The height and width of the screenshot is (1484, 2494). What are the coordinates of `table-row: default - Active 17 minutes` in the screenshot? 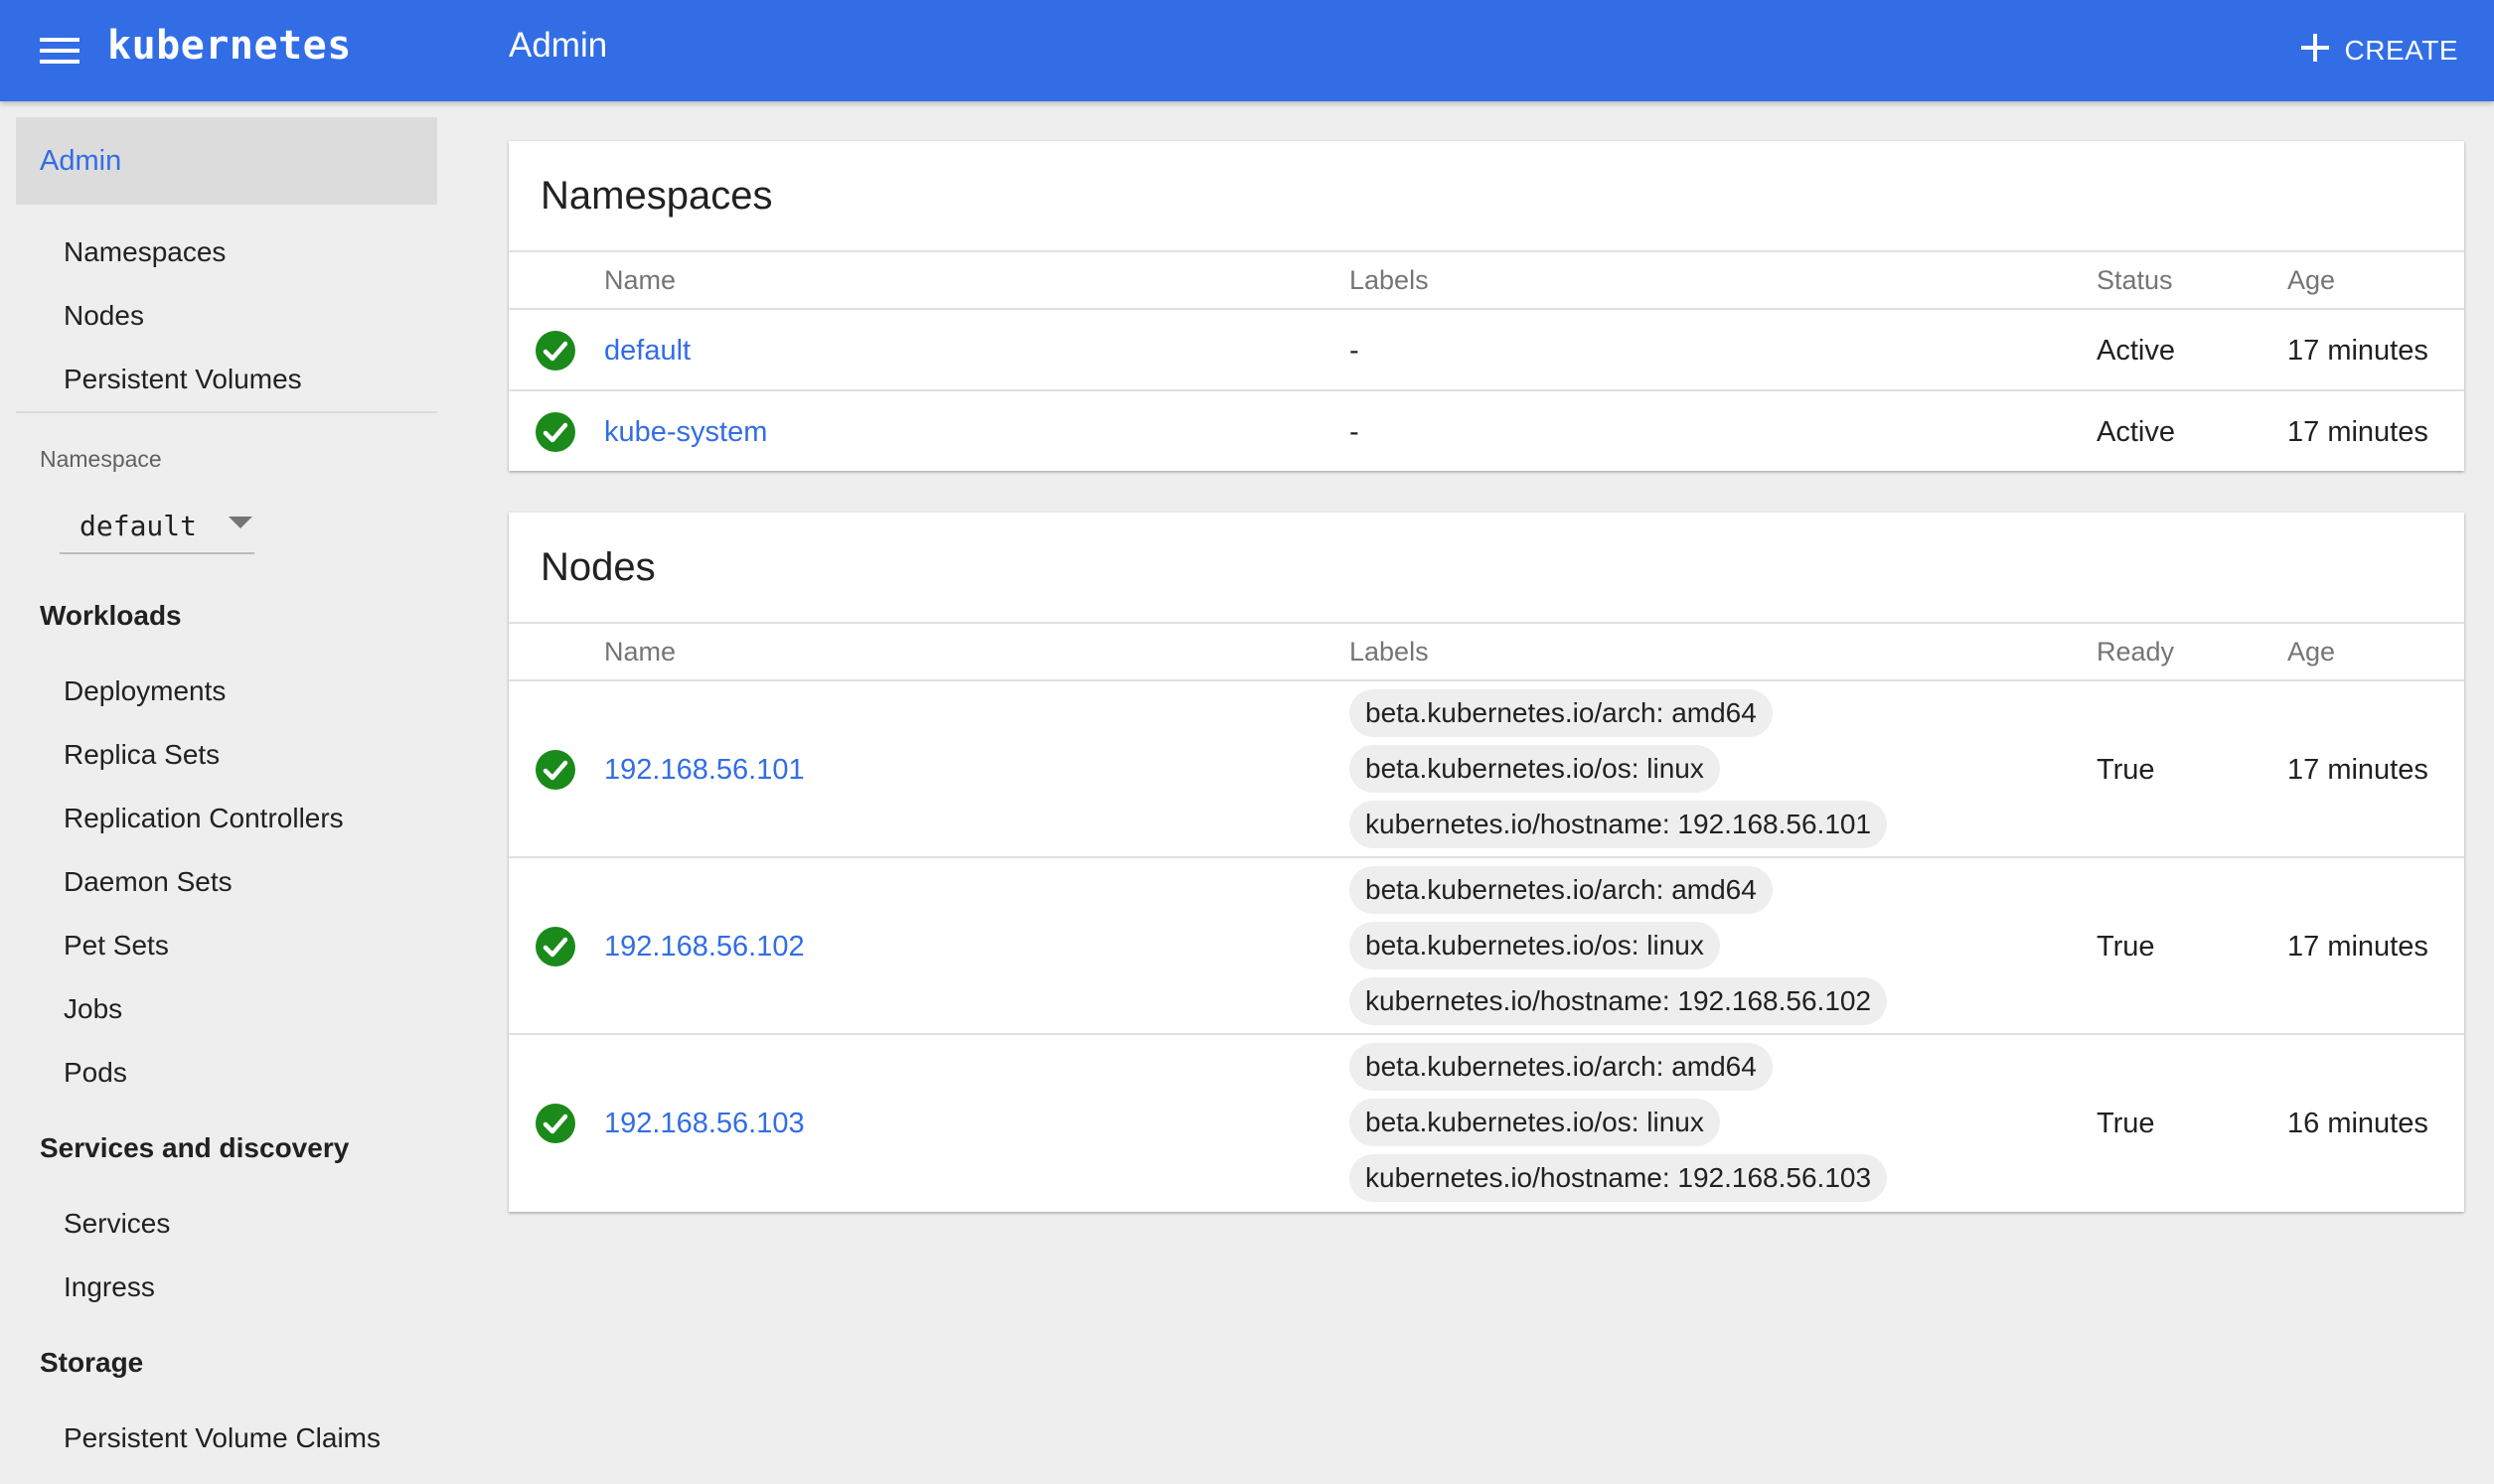 It's located at (1487, 350).